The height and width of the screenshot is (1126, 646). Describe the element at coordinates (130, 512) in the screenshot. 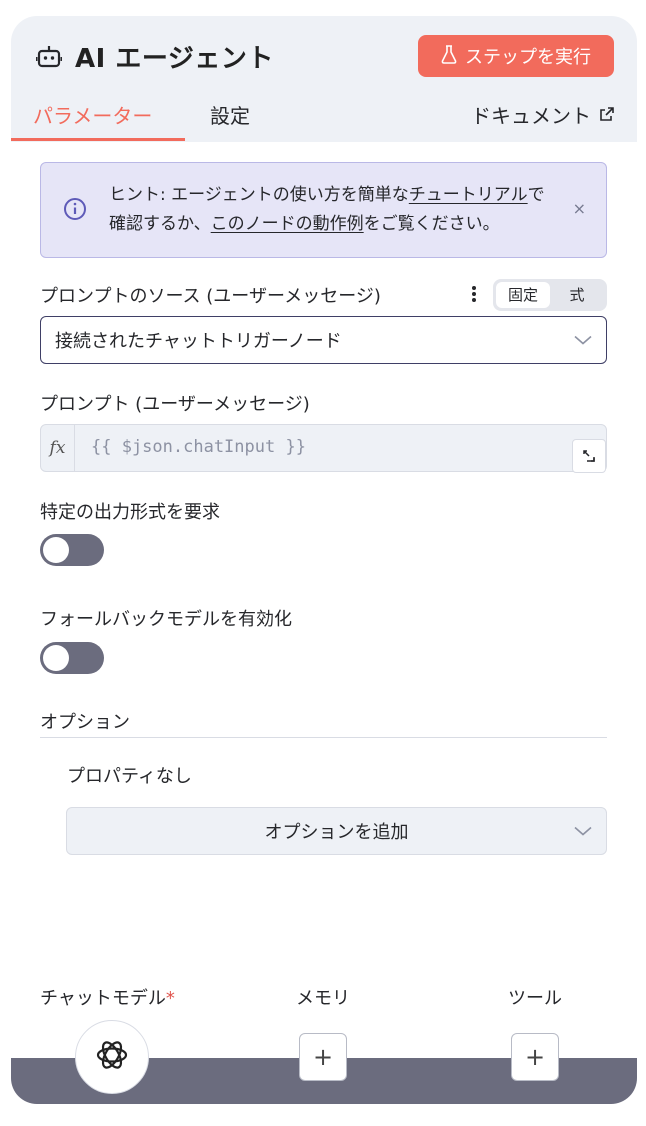

I see `output-format-label: 特定の出力形式を要求` at that location.